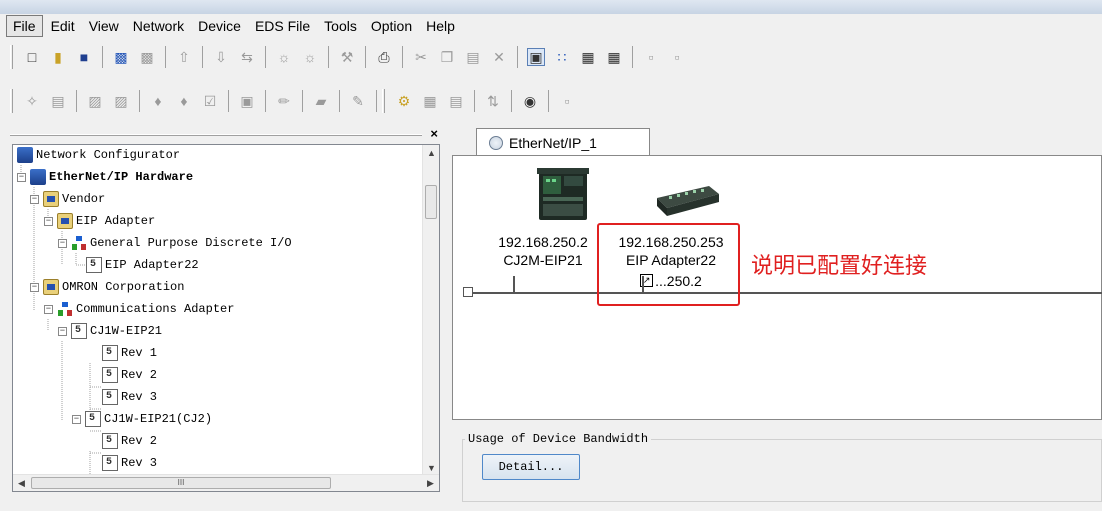  I want to click on parameter-edit-icon: ▤, so click(58, 101).